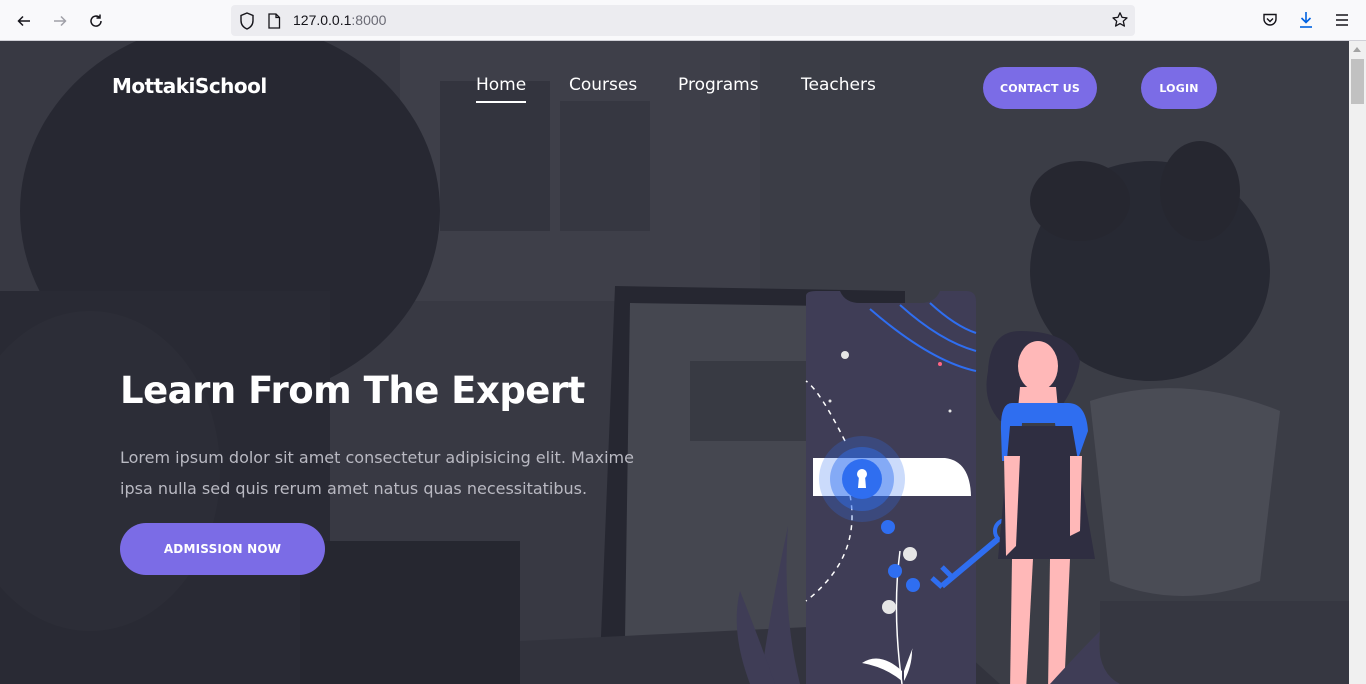  I want to click on page-scrollbar, so click(1357, 362).